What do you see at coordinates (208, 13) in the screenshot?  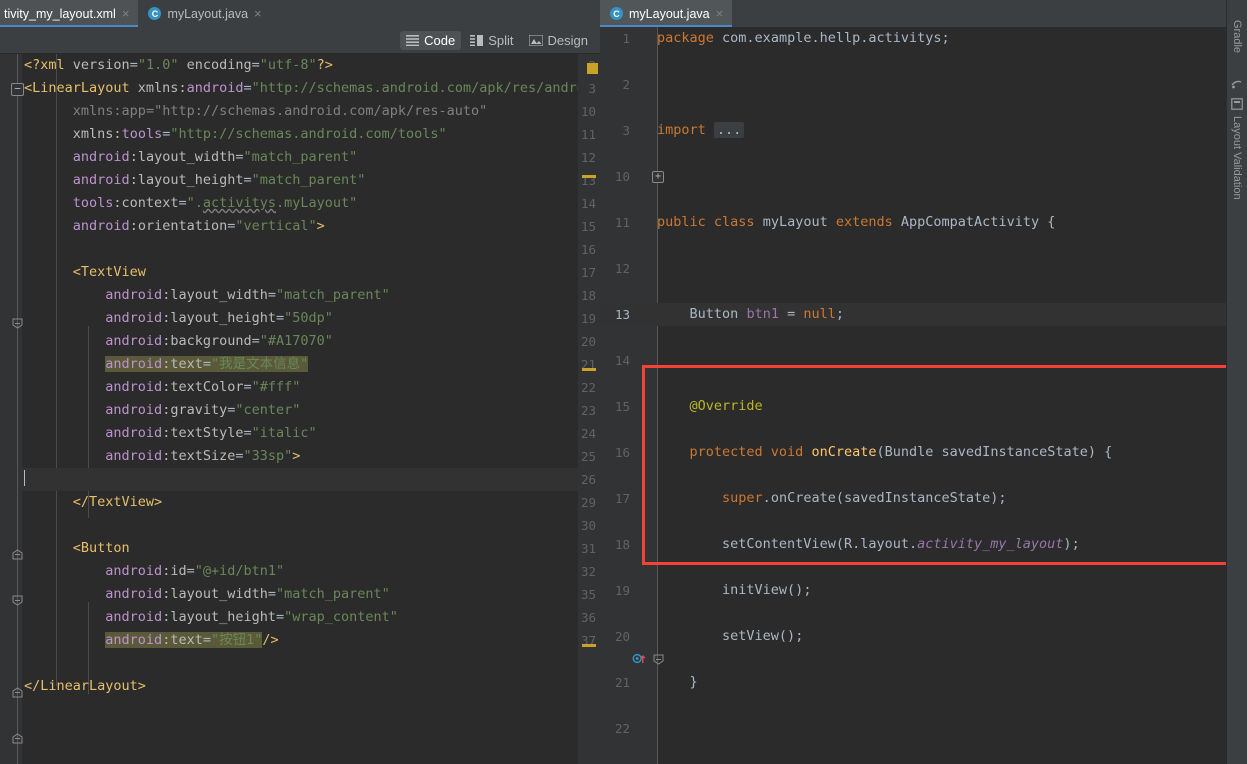 I see `tab-label: myLayout.java` at bounding box center [208, 13].